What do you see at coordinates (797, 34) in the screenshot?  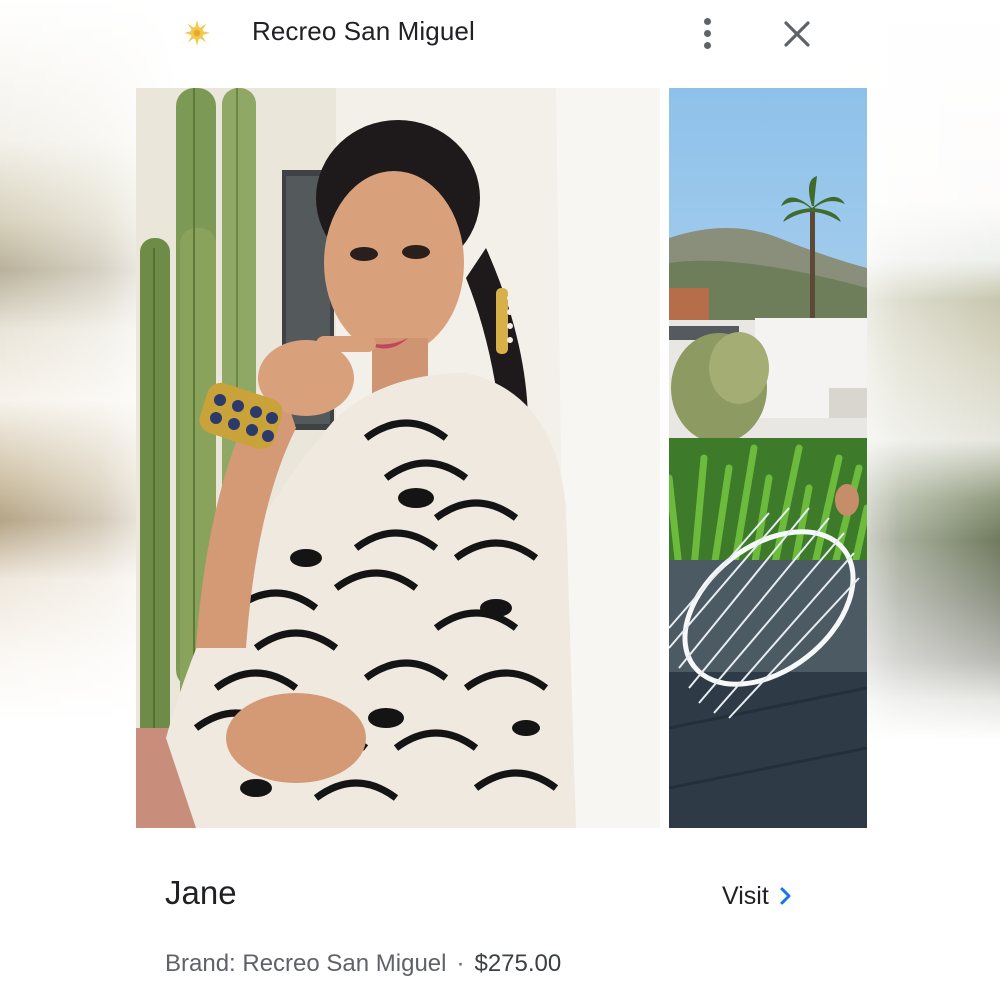 I see `close-icon` at bounding box center [797, 34].